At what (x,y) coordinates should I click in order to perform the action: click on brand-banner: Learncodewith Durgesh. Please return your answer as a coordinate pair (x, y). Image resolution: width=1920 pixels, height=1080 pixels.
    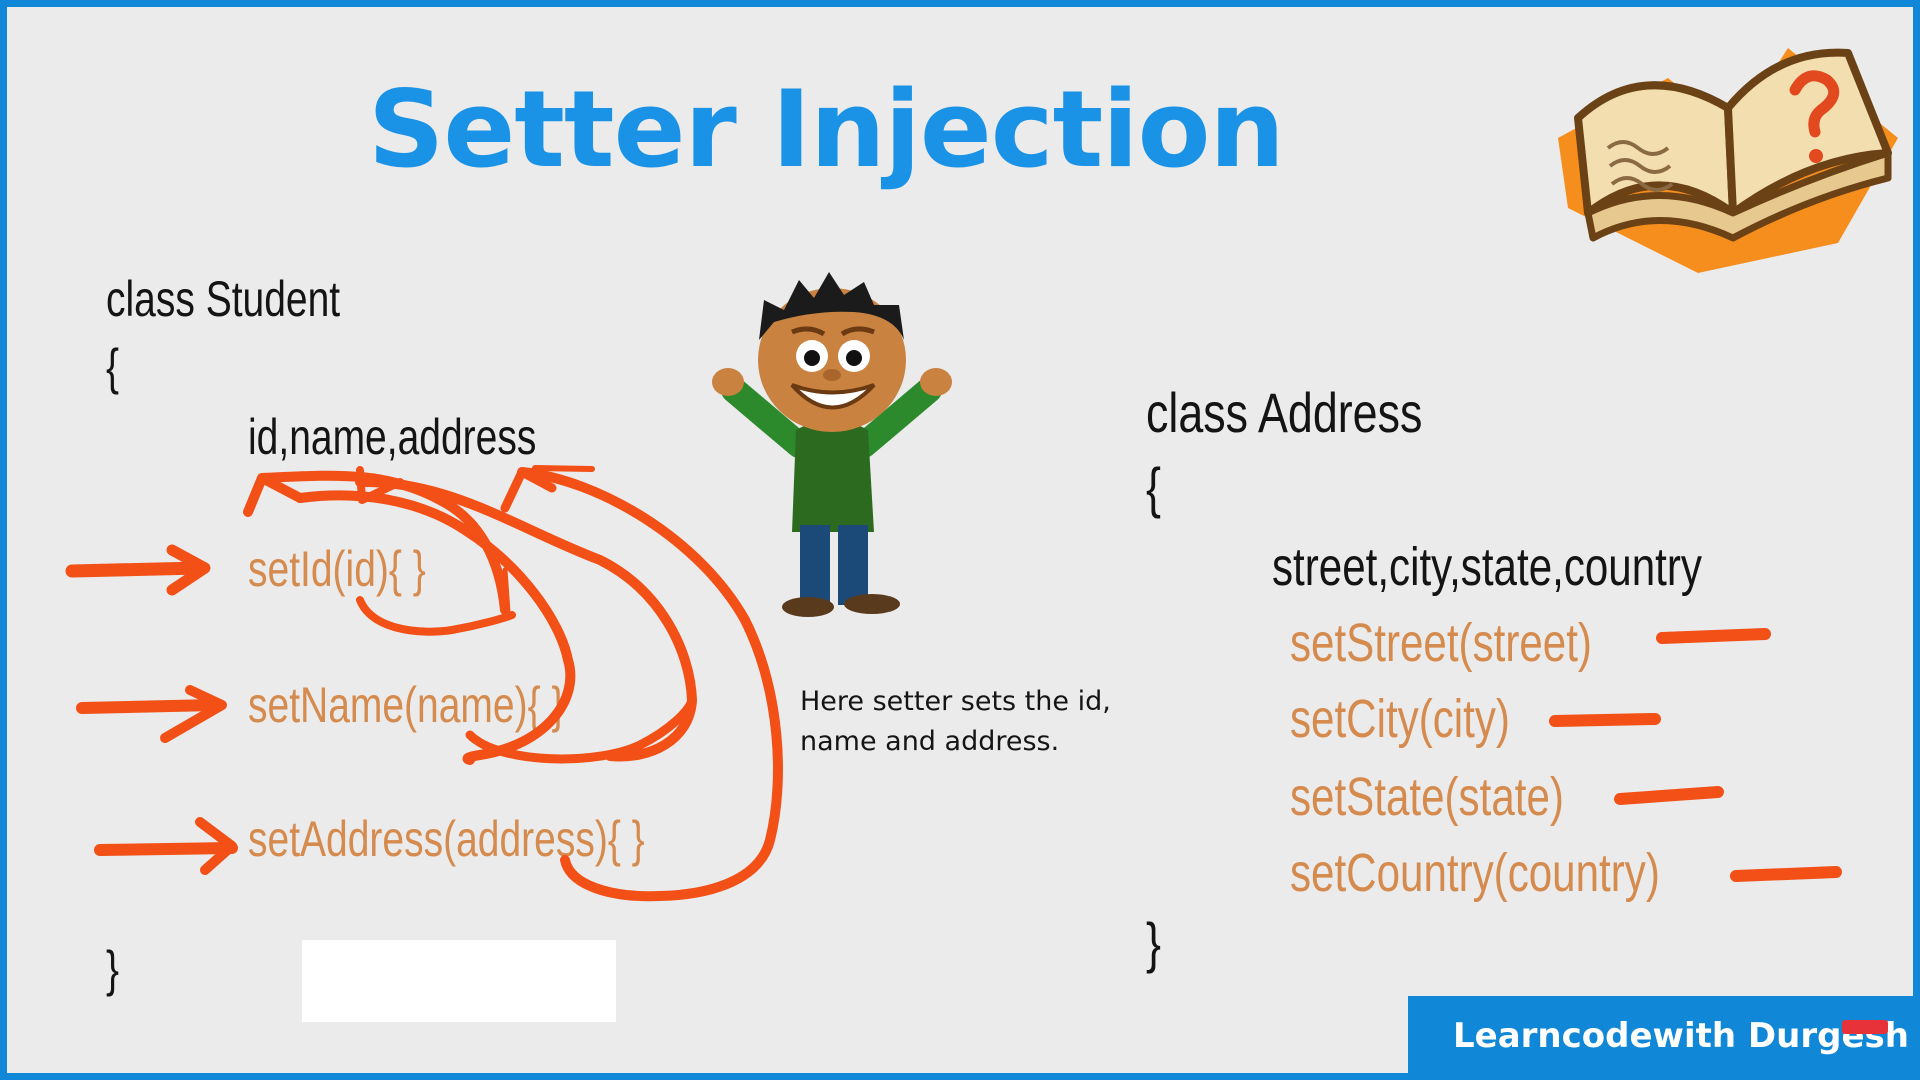
    Looking at the image, I should click on (1664, 1038).